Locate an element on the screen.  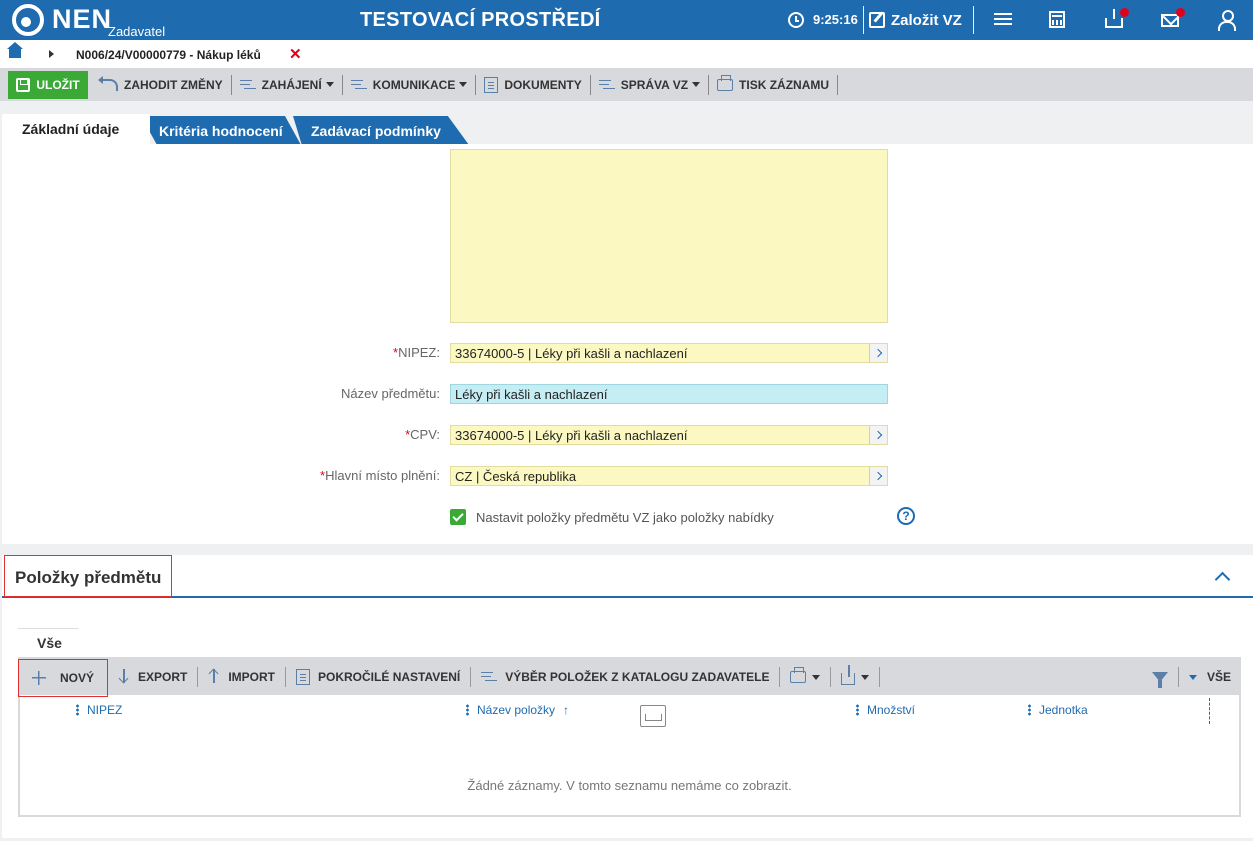
menu-icon is located at coordinates (1003, 20).